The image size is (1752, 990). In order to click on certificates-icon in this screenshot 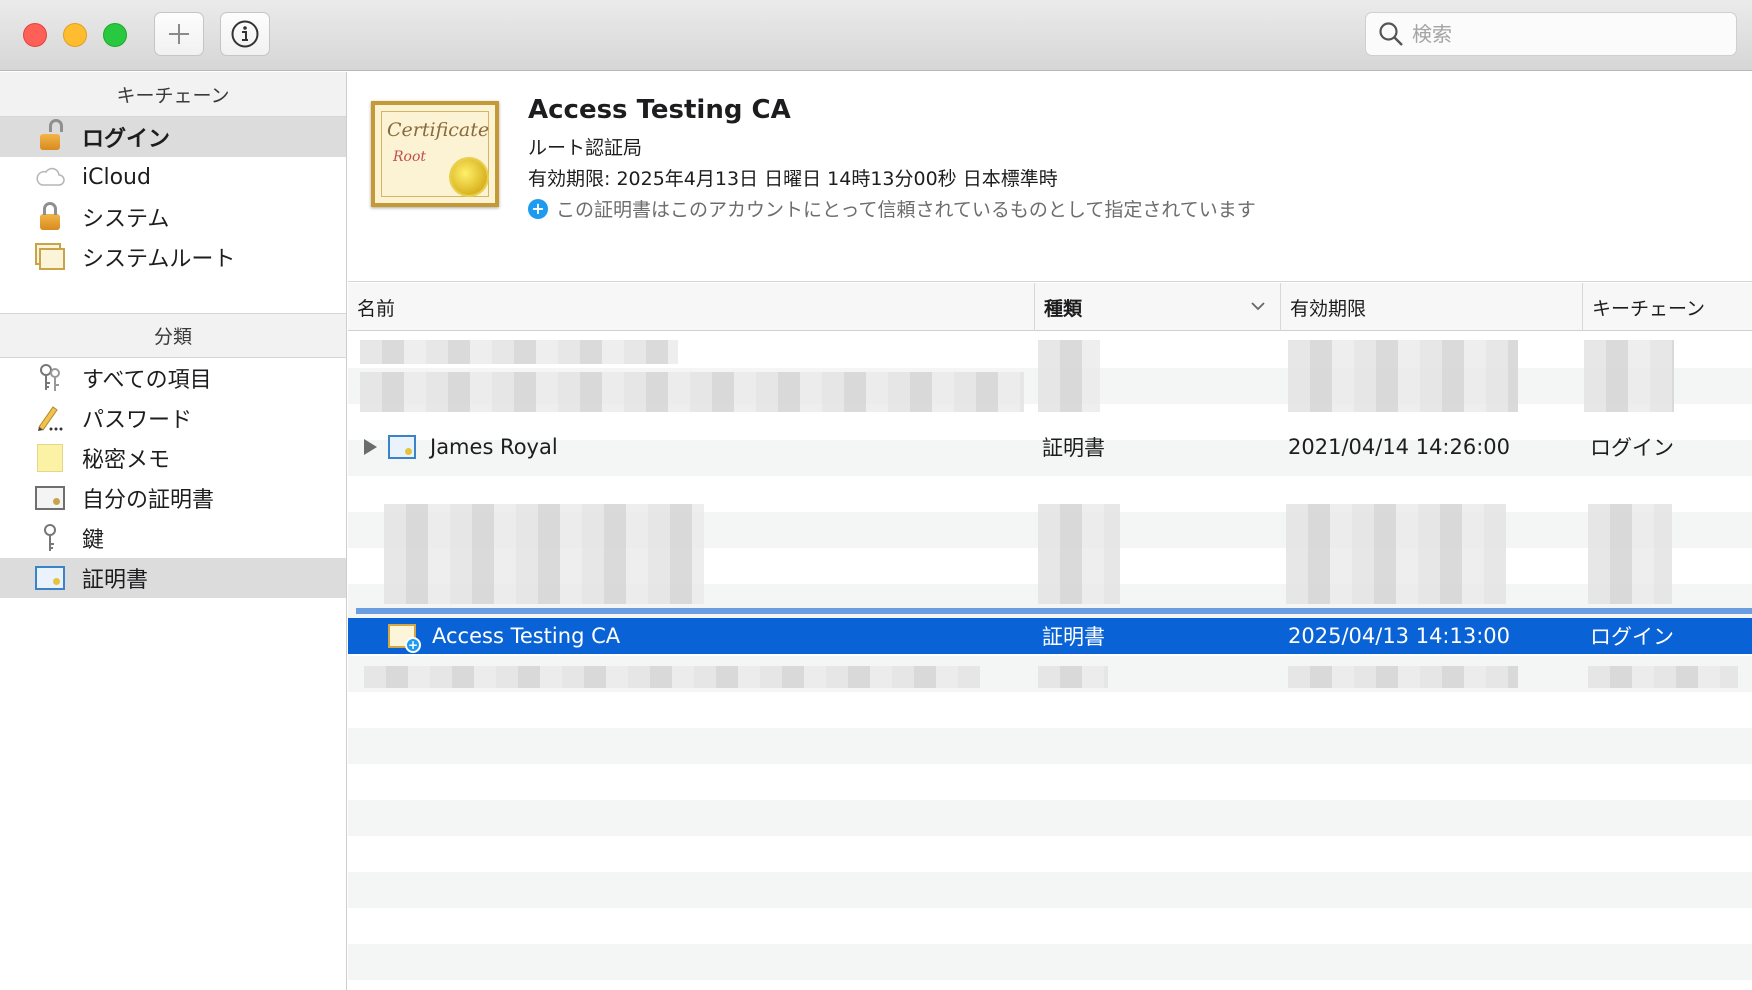, I will do `click(50, 257)`.